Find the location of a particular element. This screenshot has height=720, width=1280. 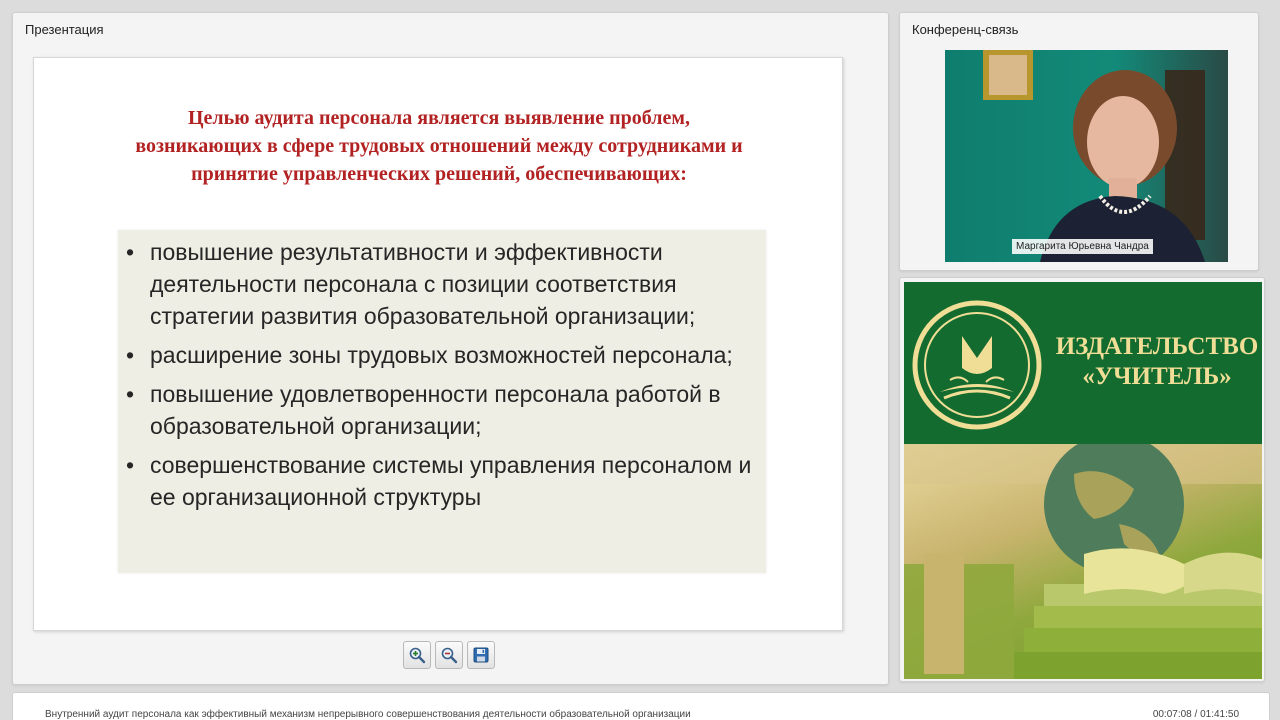

publisher-logo-icon is located at coordinates (977, 365).